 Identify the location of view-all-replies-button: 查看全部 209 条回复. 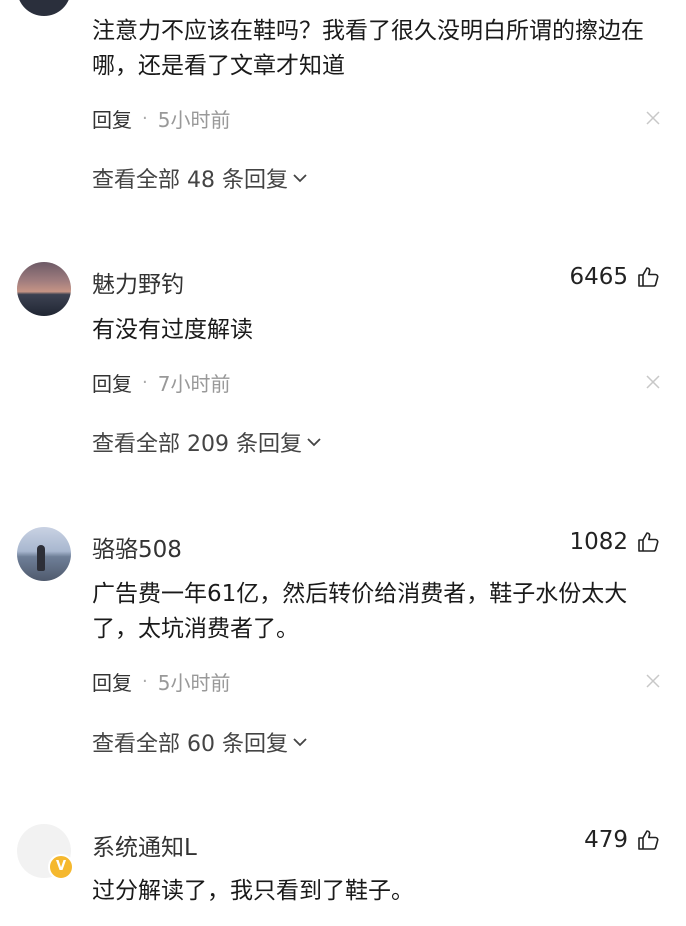
(207, 442).